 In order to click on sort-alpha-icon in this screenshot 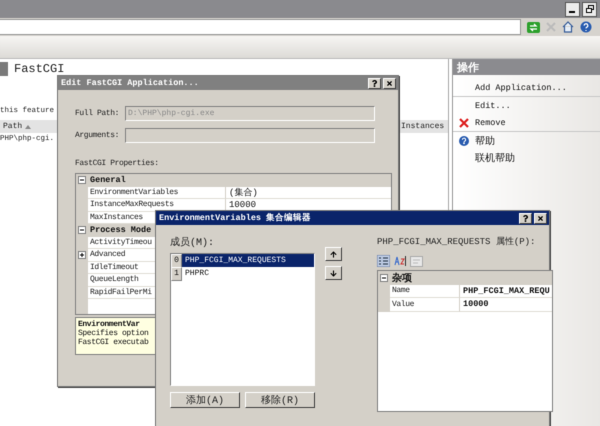, I will do `click(400, 261)`.